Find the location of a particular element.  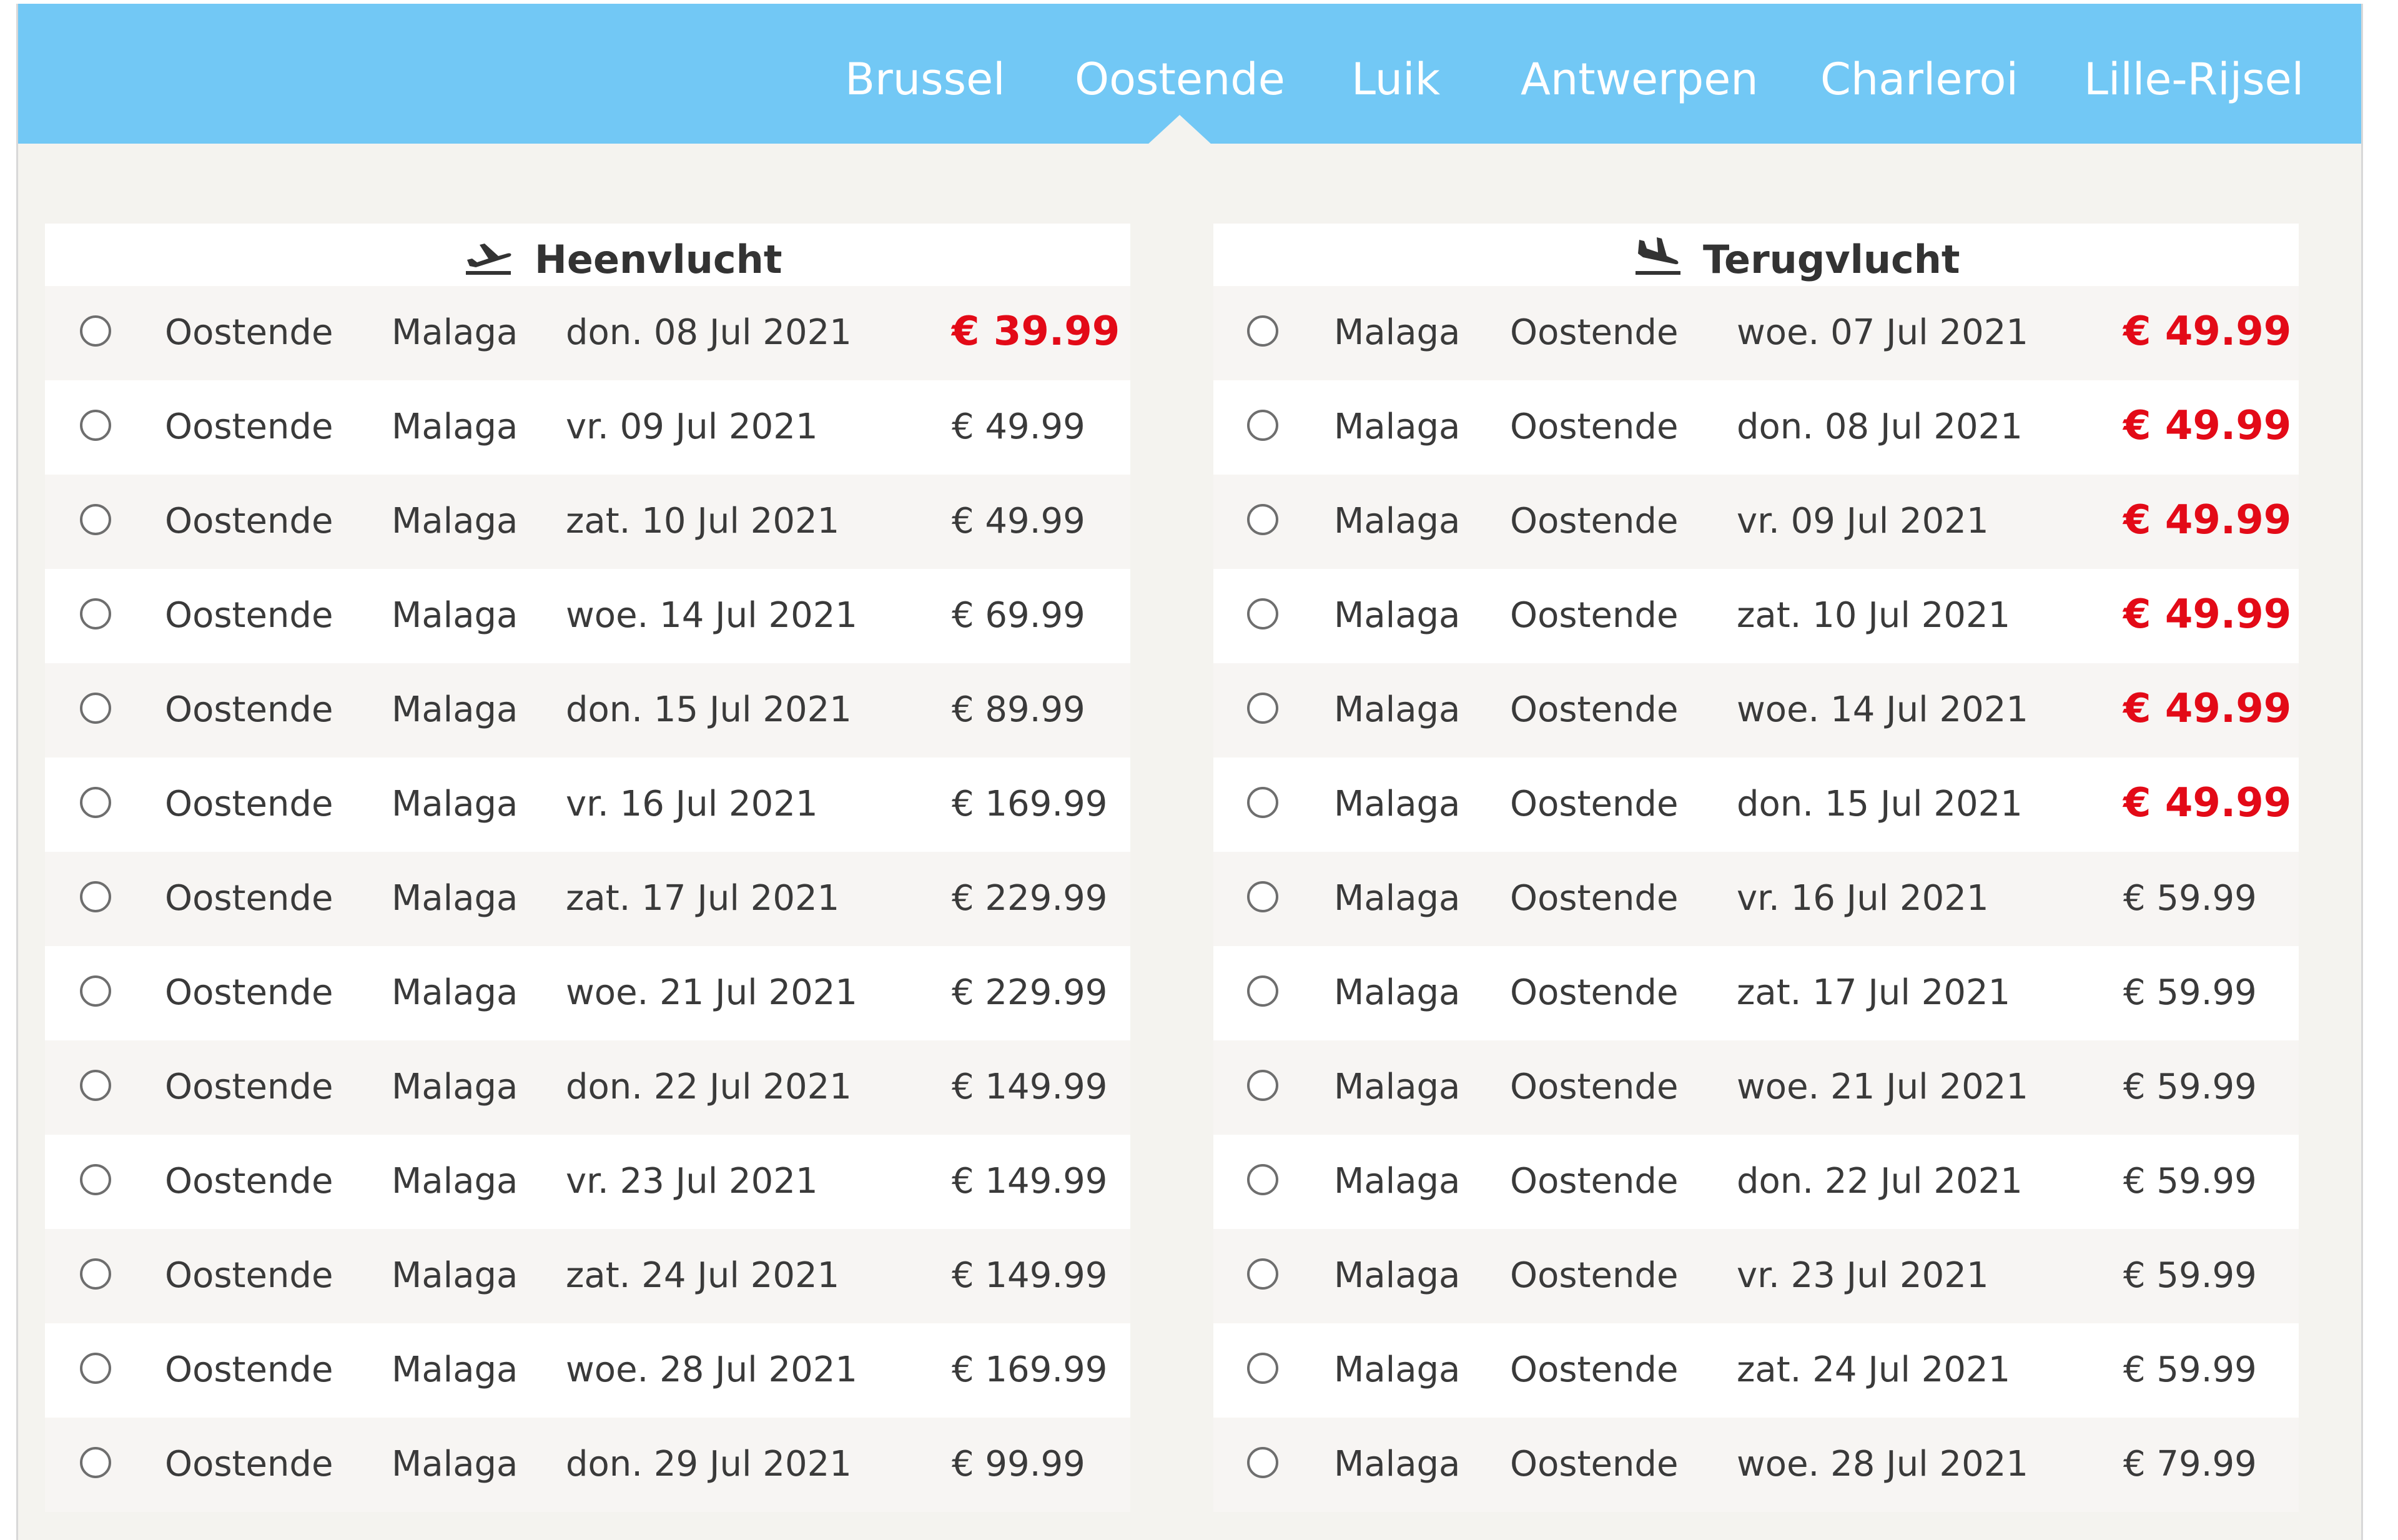

flight-row: Oostende Malaga don. 15 Jul 2021 € 89.99 is located at coordinates (587, 710).